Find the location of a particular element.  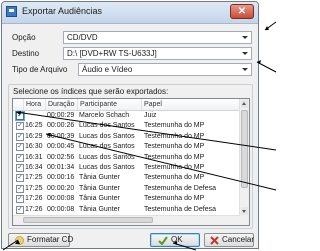

opcao-select: CD/DVD is located at coordinates (157, 37).